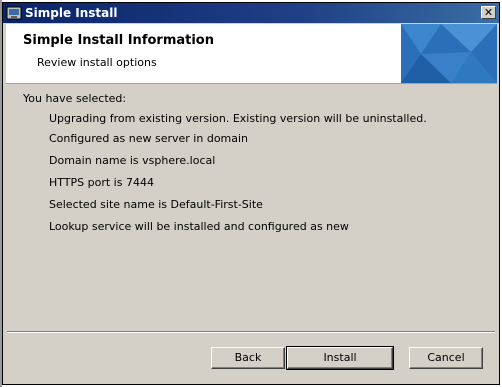 The height and width of the screenshot is (387, 502). What do you see at coordinates (132, 160) in the screenshot?
I see `option-item: Domain name is vsphere.local` at bounding box center [132, 160].